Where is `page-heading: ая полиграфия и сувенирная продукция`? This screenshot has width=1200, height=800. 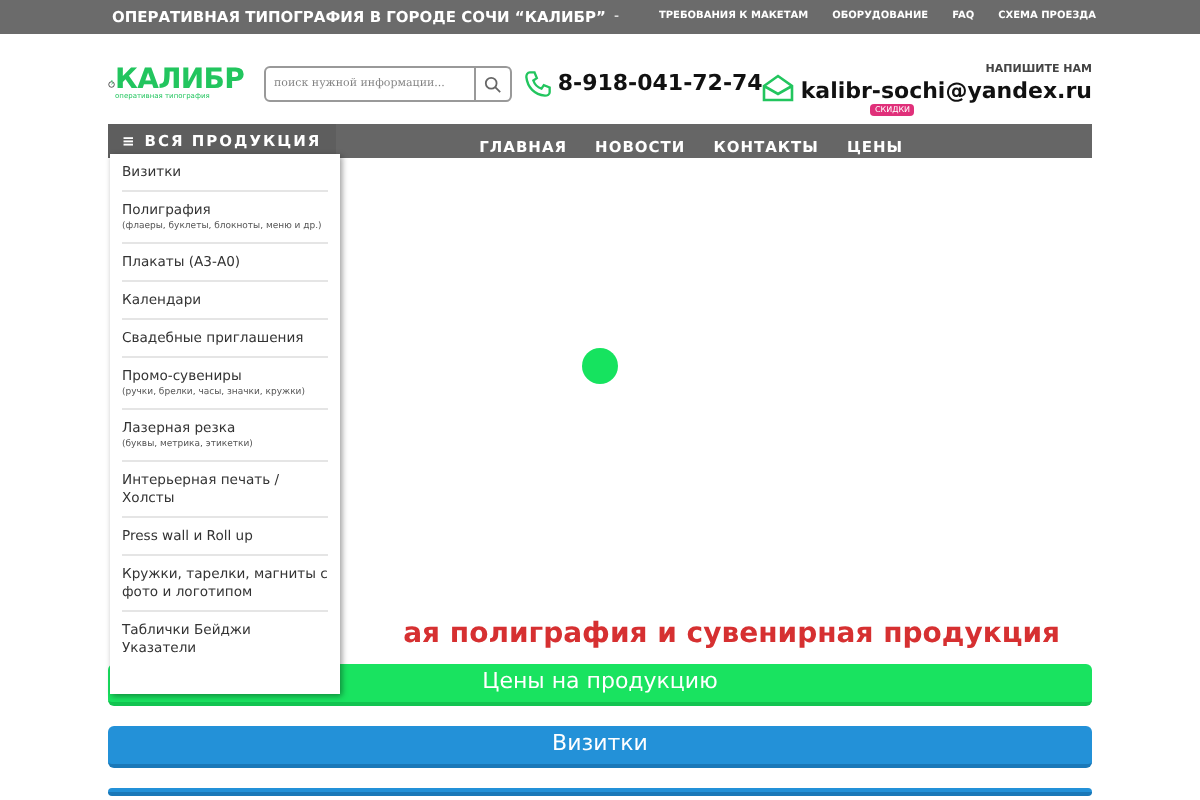
page-heading: ая полиграфия и сувенирная продукция is located at coordinates (731, 635).